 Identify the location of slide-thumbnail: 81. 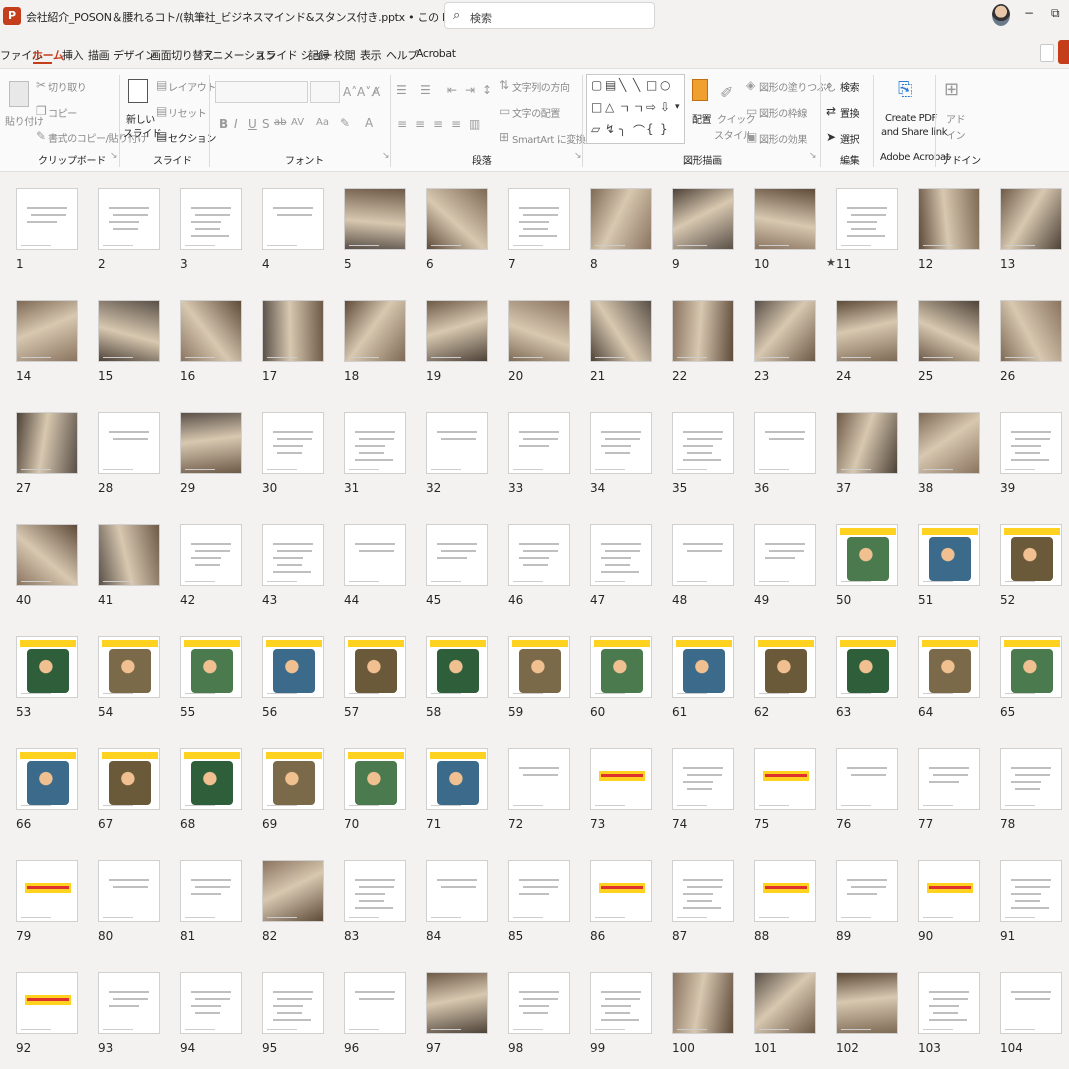
(211, 901).